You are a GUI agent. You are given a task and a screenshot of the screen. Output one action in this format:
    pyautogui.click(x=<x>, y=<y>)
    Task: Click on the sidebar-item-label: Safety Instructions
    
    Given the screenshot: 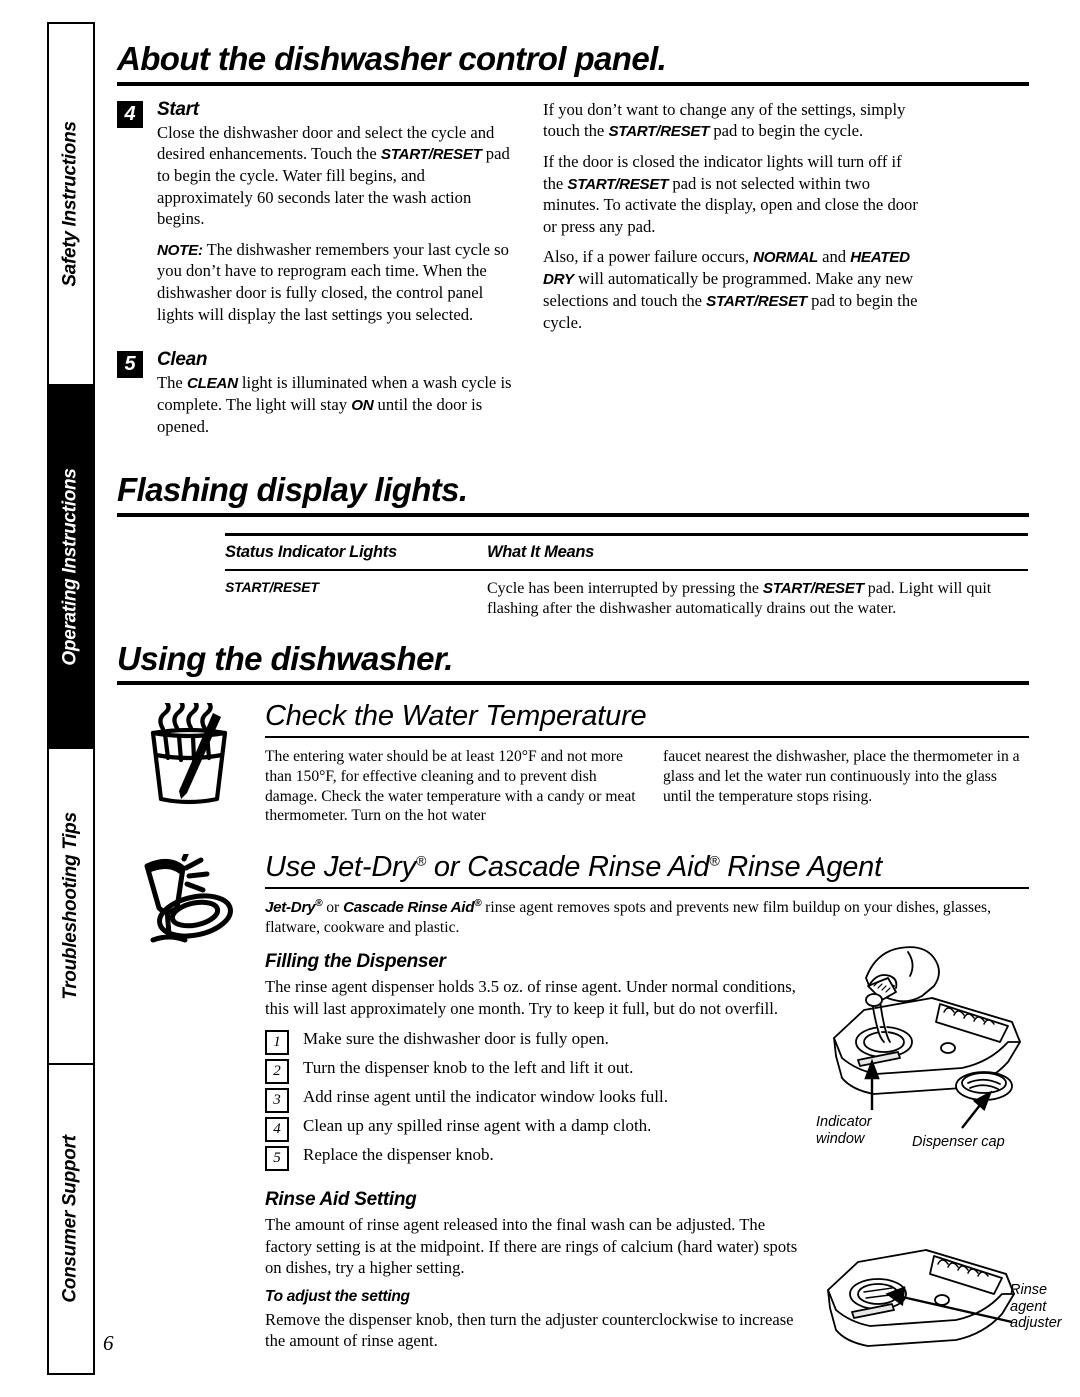 What is the action you would take?
    pyautogui.click(x=70, y=204)
    